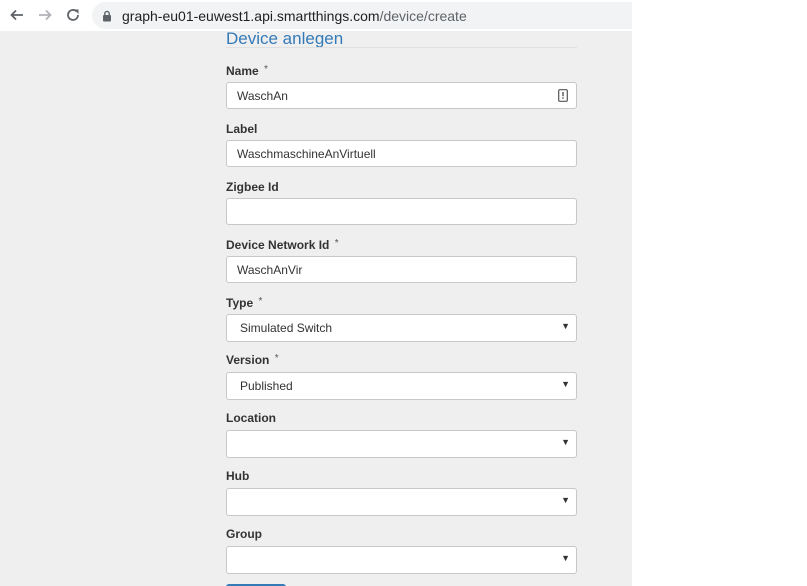 This screenshot has height=586, width=807. I want to click on network-id-field: WaschAnVir, so click(401, 269).